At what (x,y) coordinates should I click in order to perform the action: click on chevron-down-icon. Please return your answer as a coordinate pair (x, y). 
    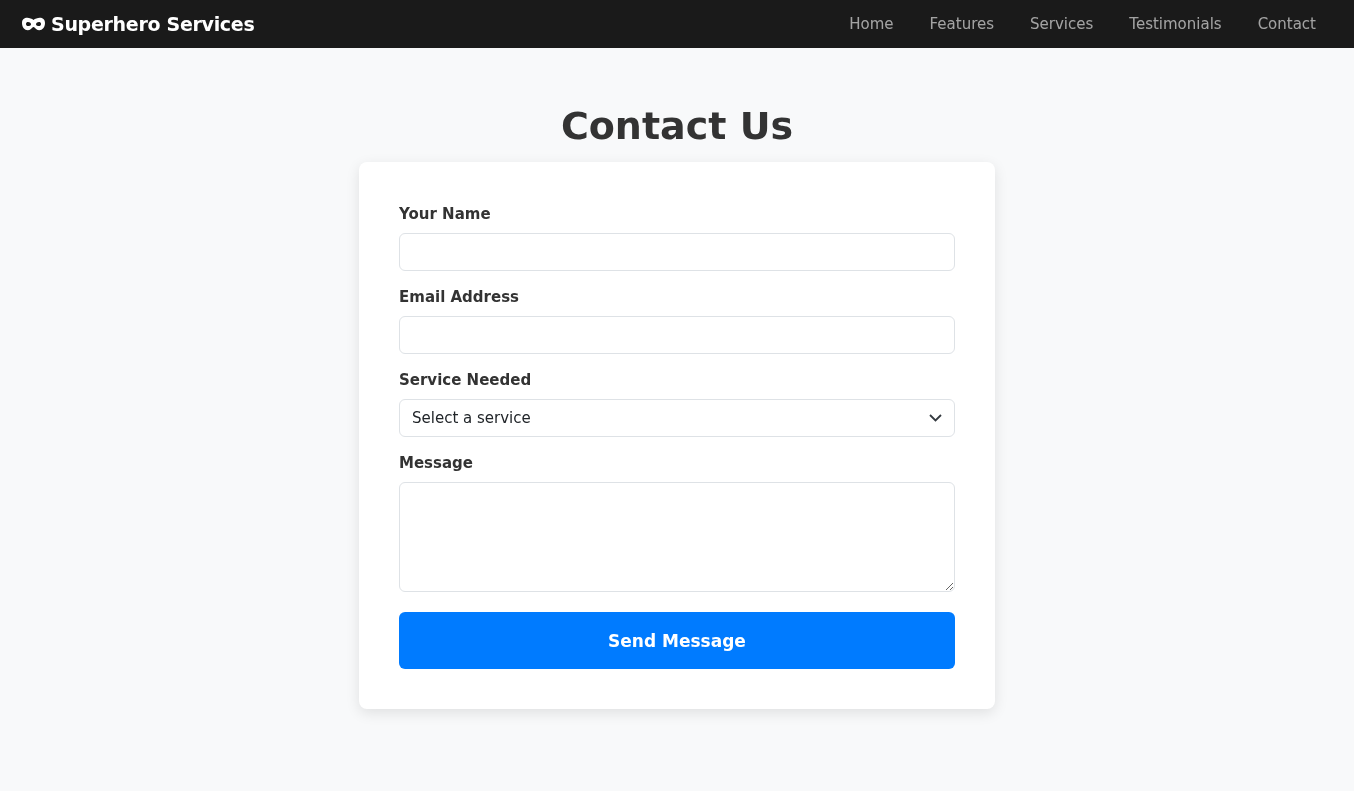
    Looking at the image, I should click on (935, 418).